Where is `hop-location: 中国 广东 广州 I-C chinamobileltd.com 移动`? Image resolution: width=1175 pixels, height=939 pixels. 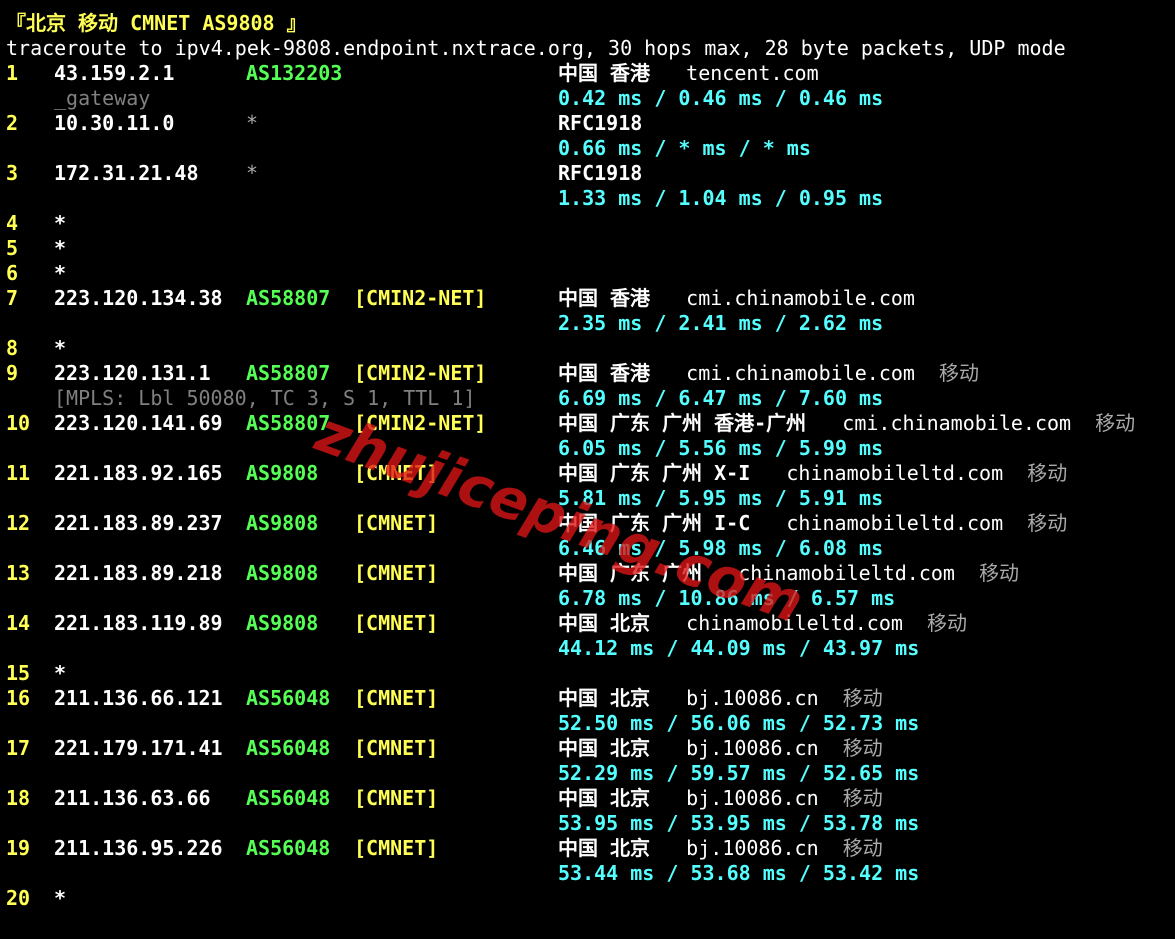 hop-location: 中国 广东 广州 I-C chinamobileltd.com 移动 is located at coordinates (812, 523).